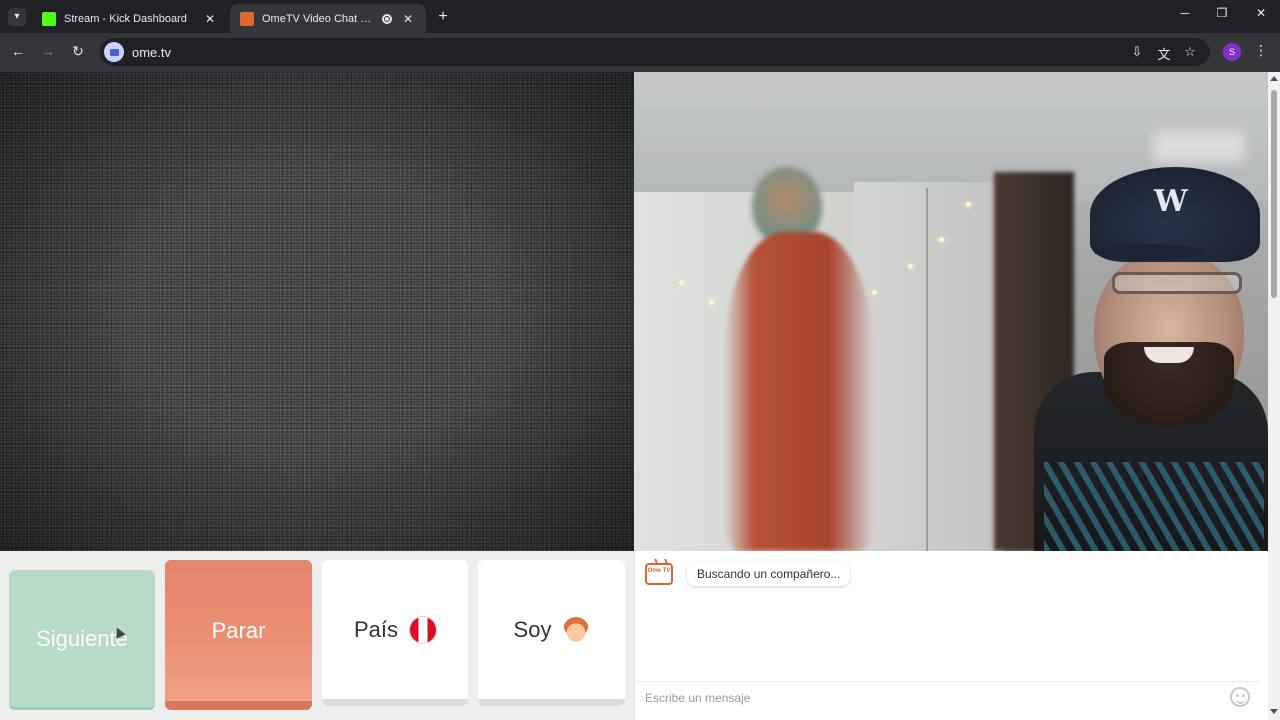 This screenshot has width=1280, height=720. I want to click on control-panel: Siguiente Parar País Soy, so click(317, 635).